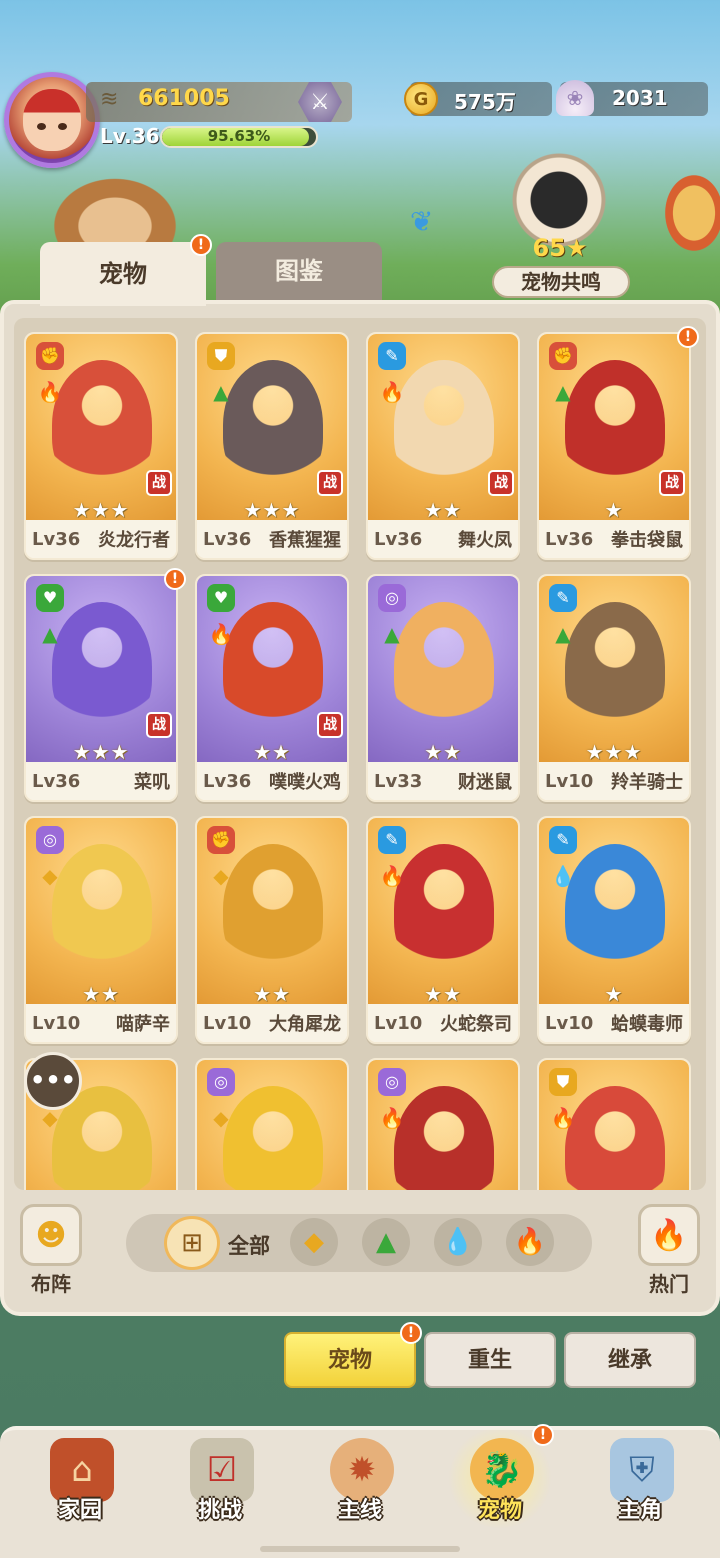 The height and width of the screenshot is (1558, 720). Describe the element at coordinates (392, 840) in the screenshot. I see `pet-class-wand-icon: ✎` at that location.